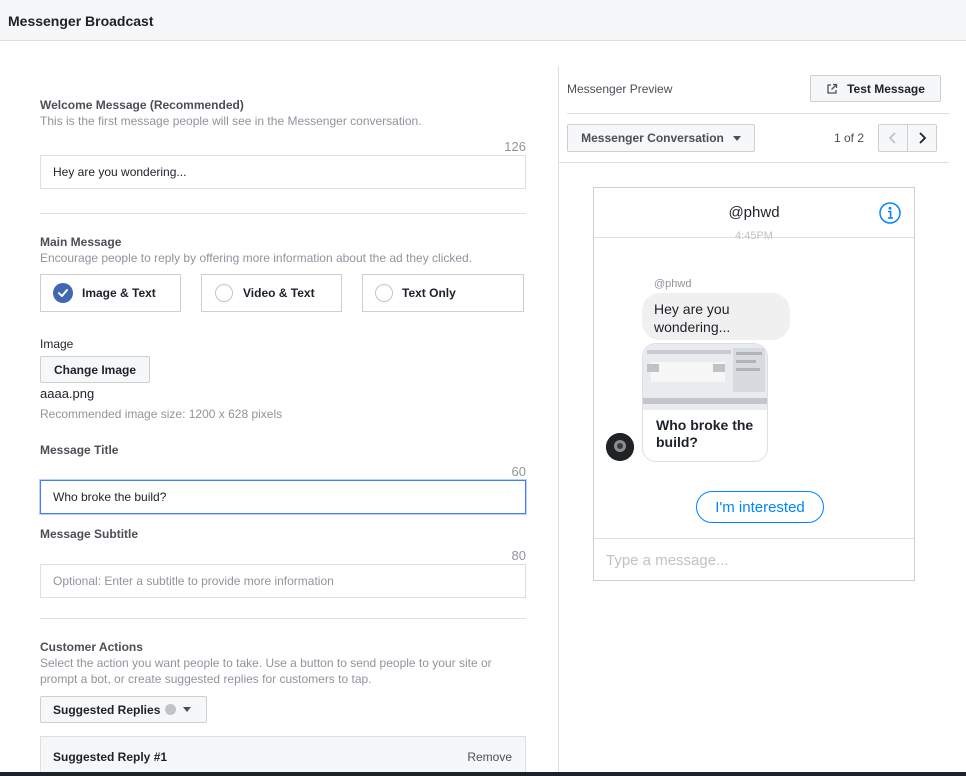 This screenshot has width=966, height=776. I want to click on generic-card: Who broke the build?, so click(705, 402).